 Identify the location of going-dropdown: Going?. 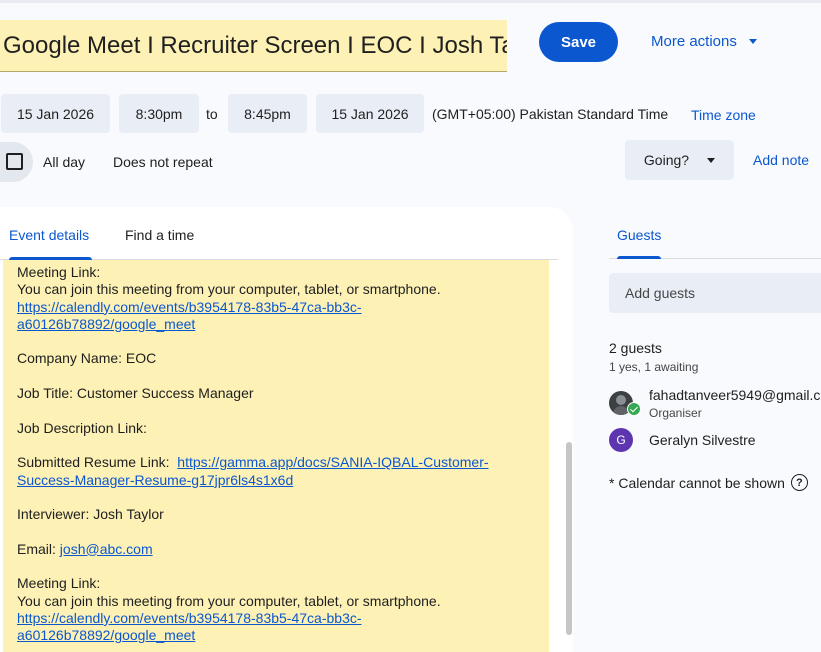
(679, 160).